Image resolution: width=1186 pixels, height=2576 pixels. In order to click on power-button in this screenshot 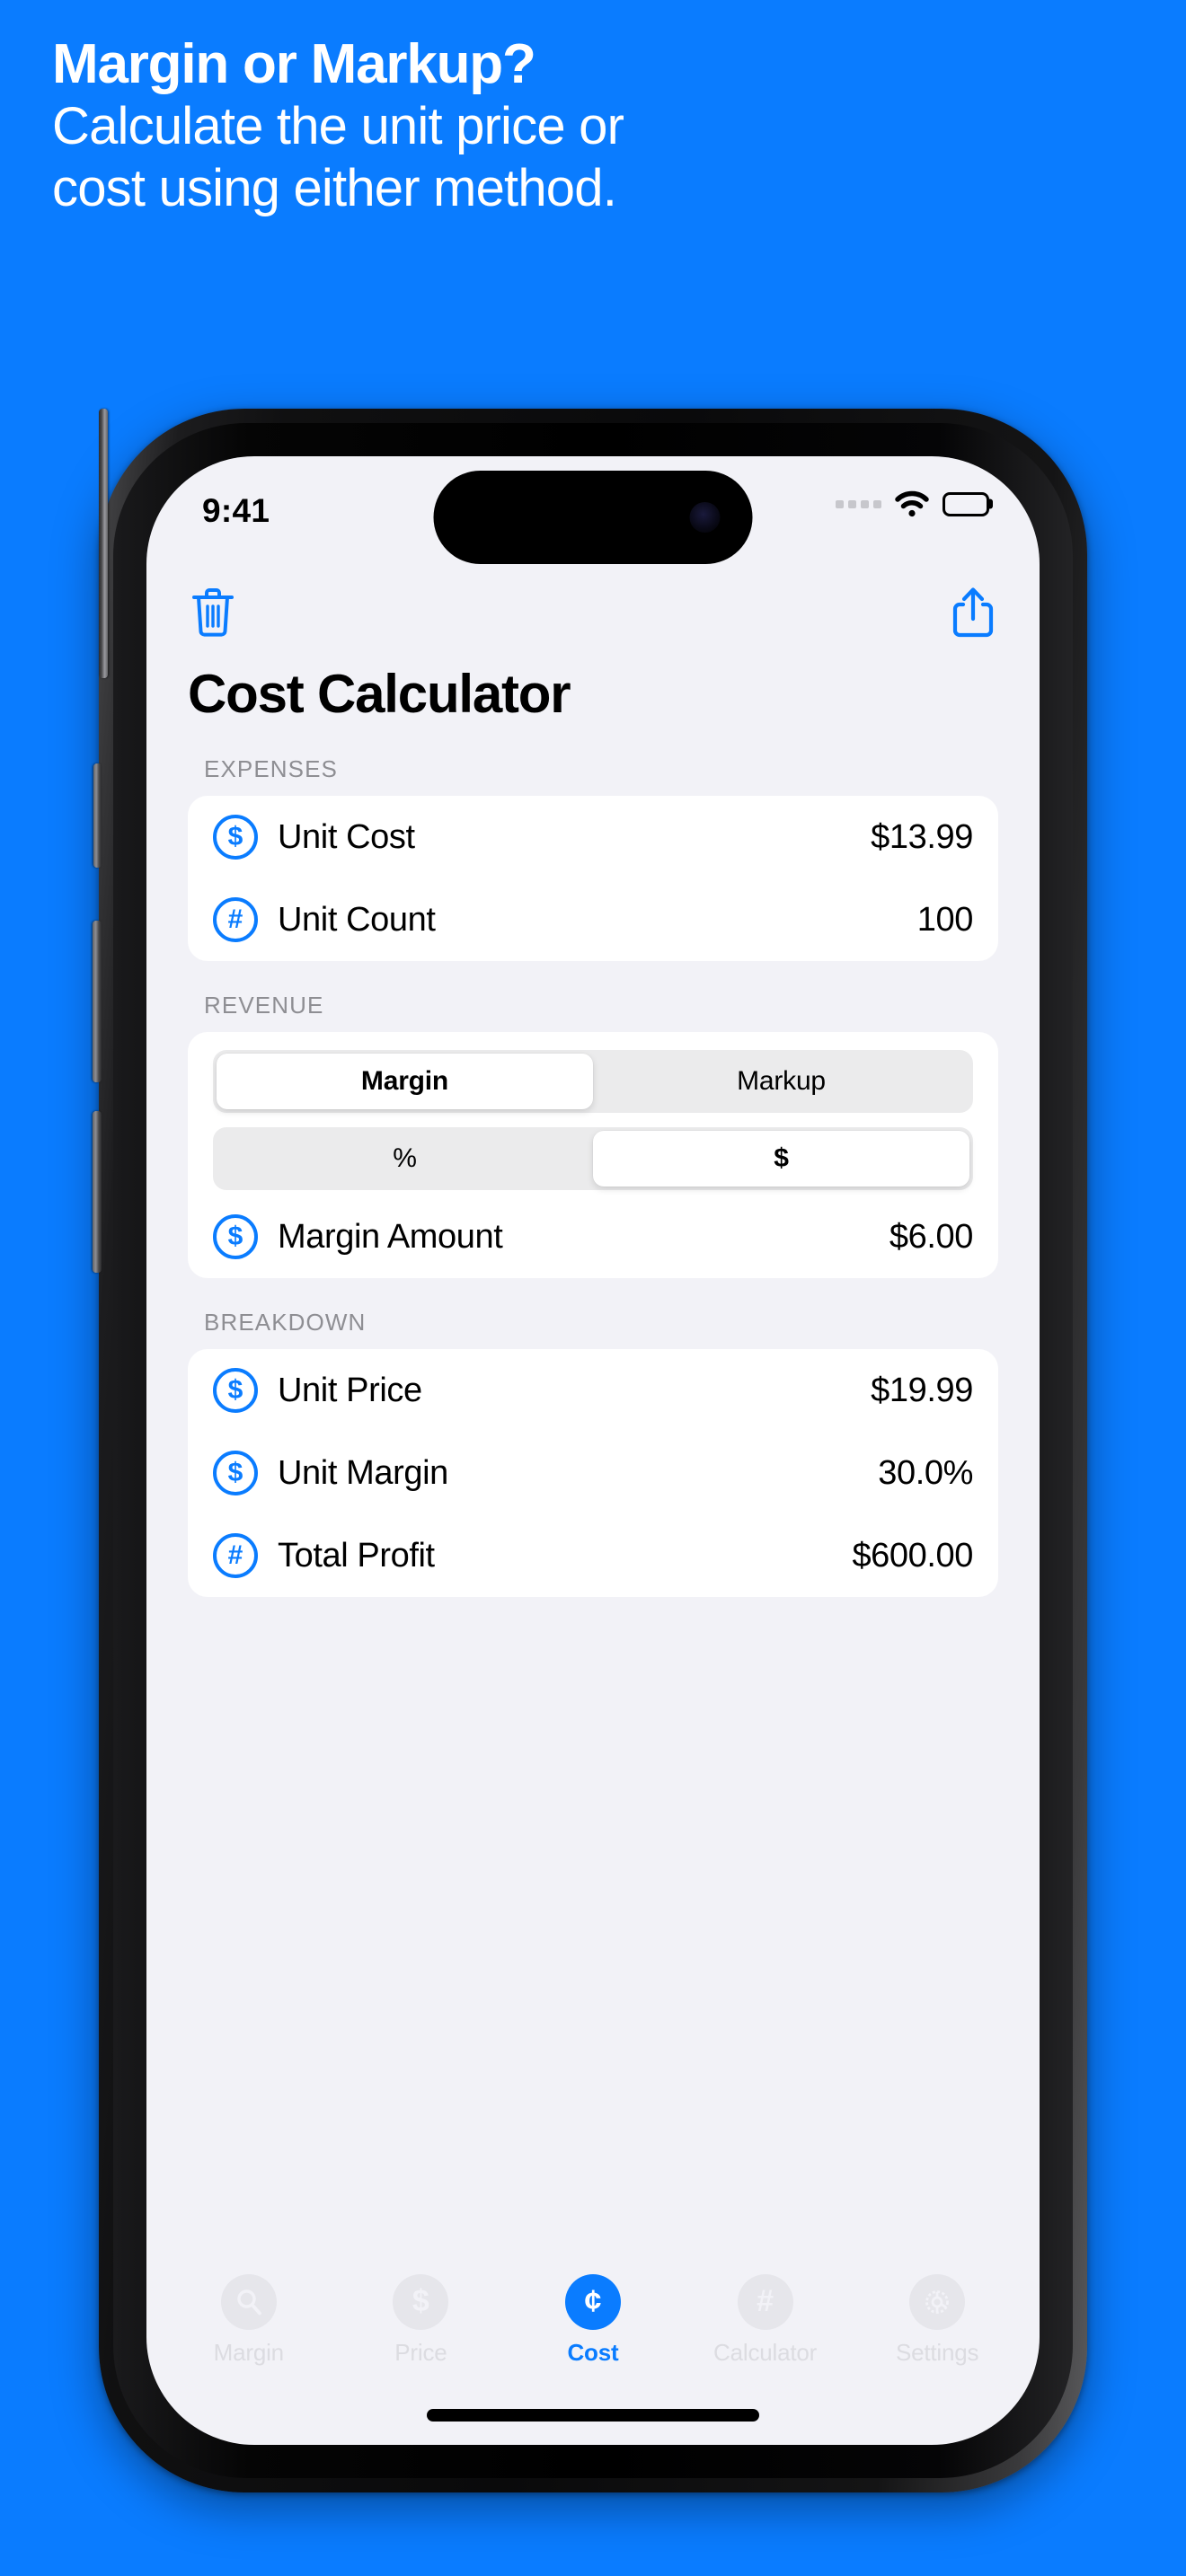, I will do `click(103, 543)`.